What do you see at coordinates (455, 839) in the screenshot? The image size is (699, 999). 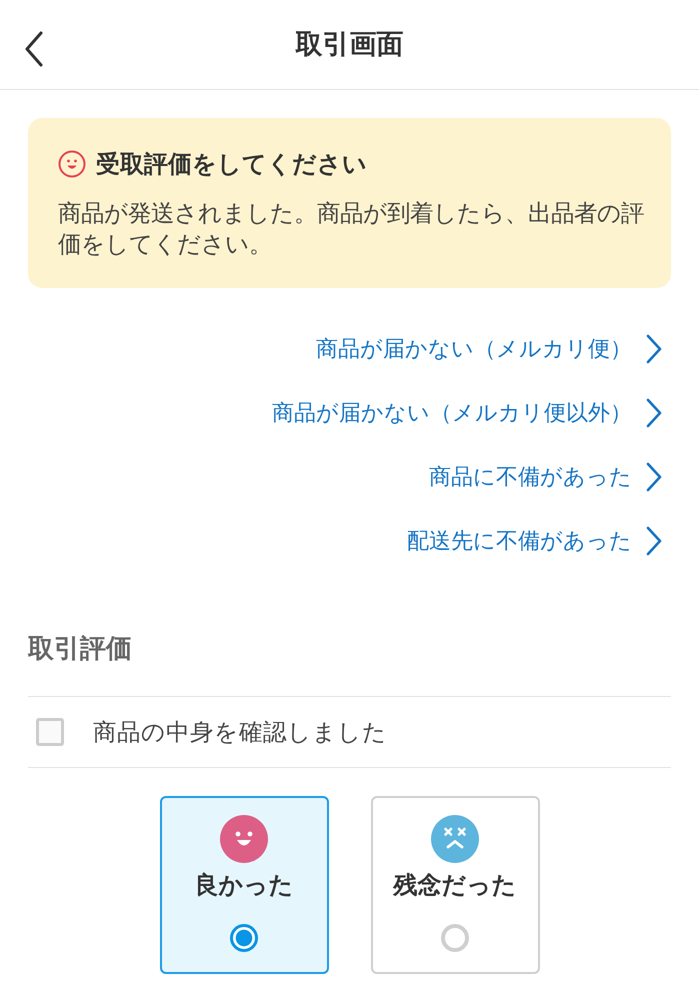 I see `sad-face-icon` at bounding box center [455, 839].